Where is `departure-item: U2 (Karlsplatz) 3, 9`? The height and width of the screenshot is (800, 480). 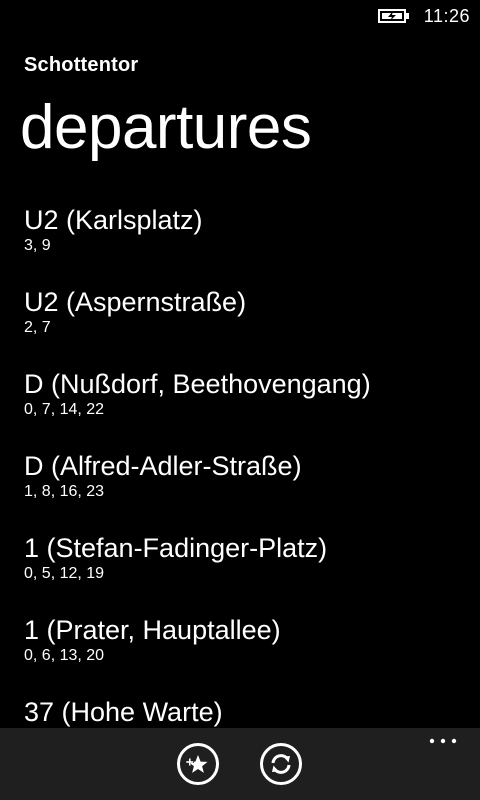 departure-item: U2 (Karlsplatz) 3, 9 is located at coordinates (252, 241).